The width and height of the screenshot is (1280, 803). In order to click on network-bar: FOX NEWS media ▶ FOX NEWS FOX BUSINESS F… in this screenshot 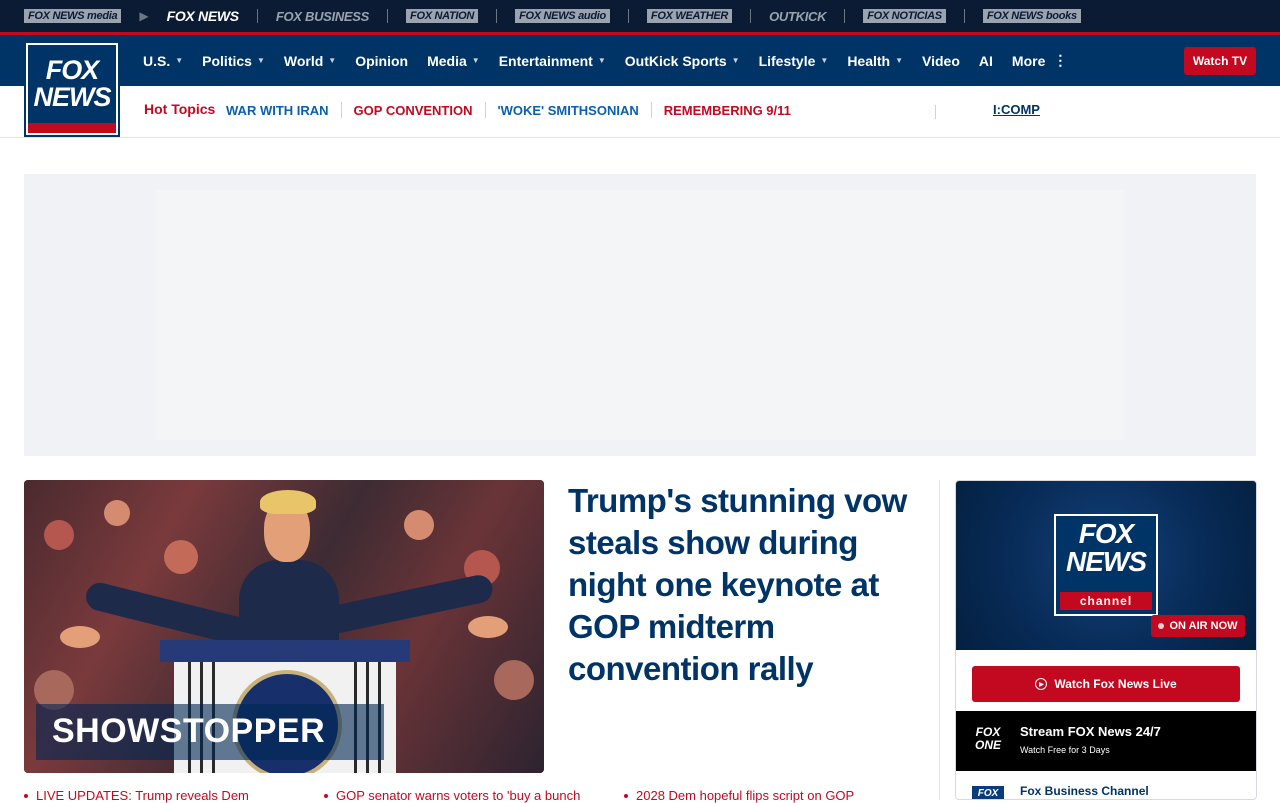, I will do `click(640, 16)`.